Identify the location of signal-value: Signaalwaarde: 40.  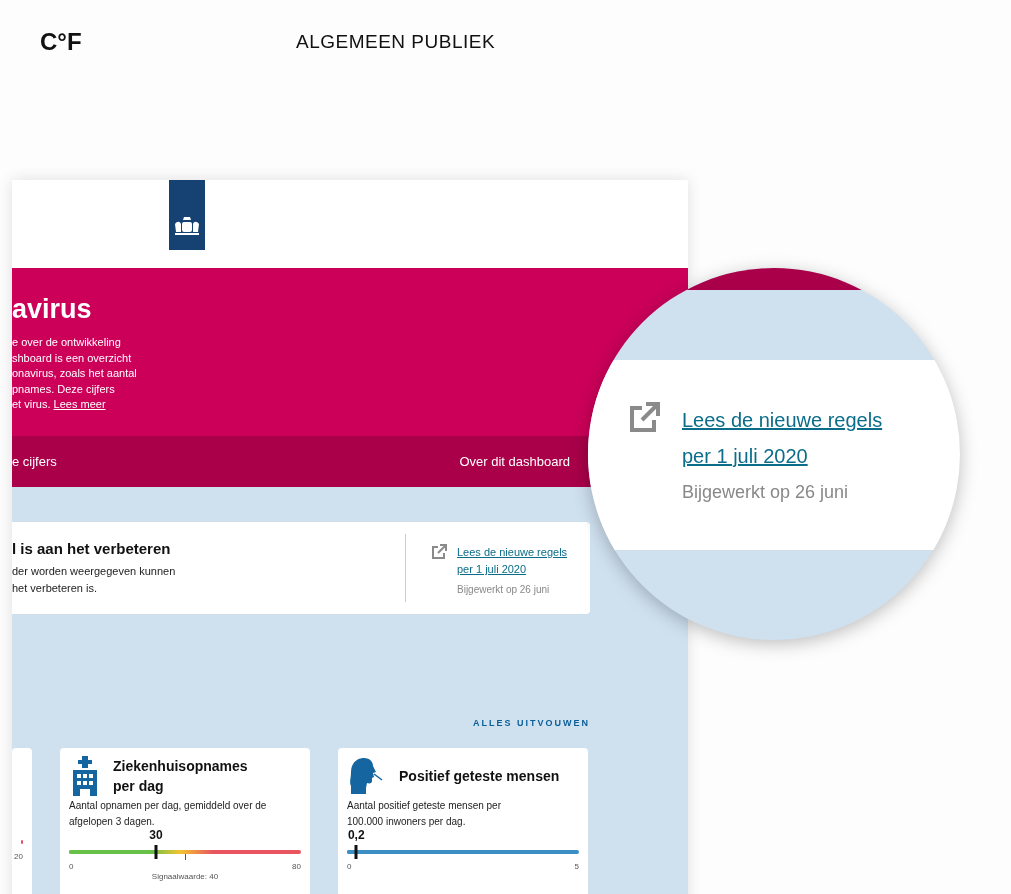
(185, 876).